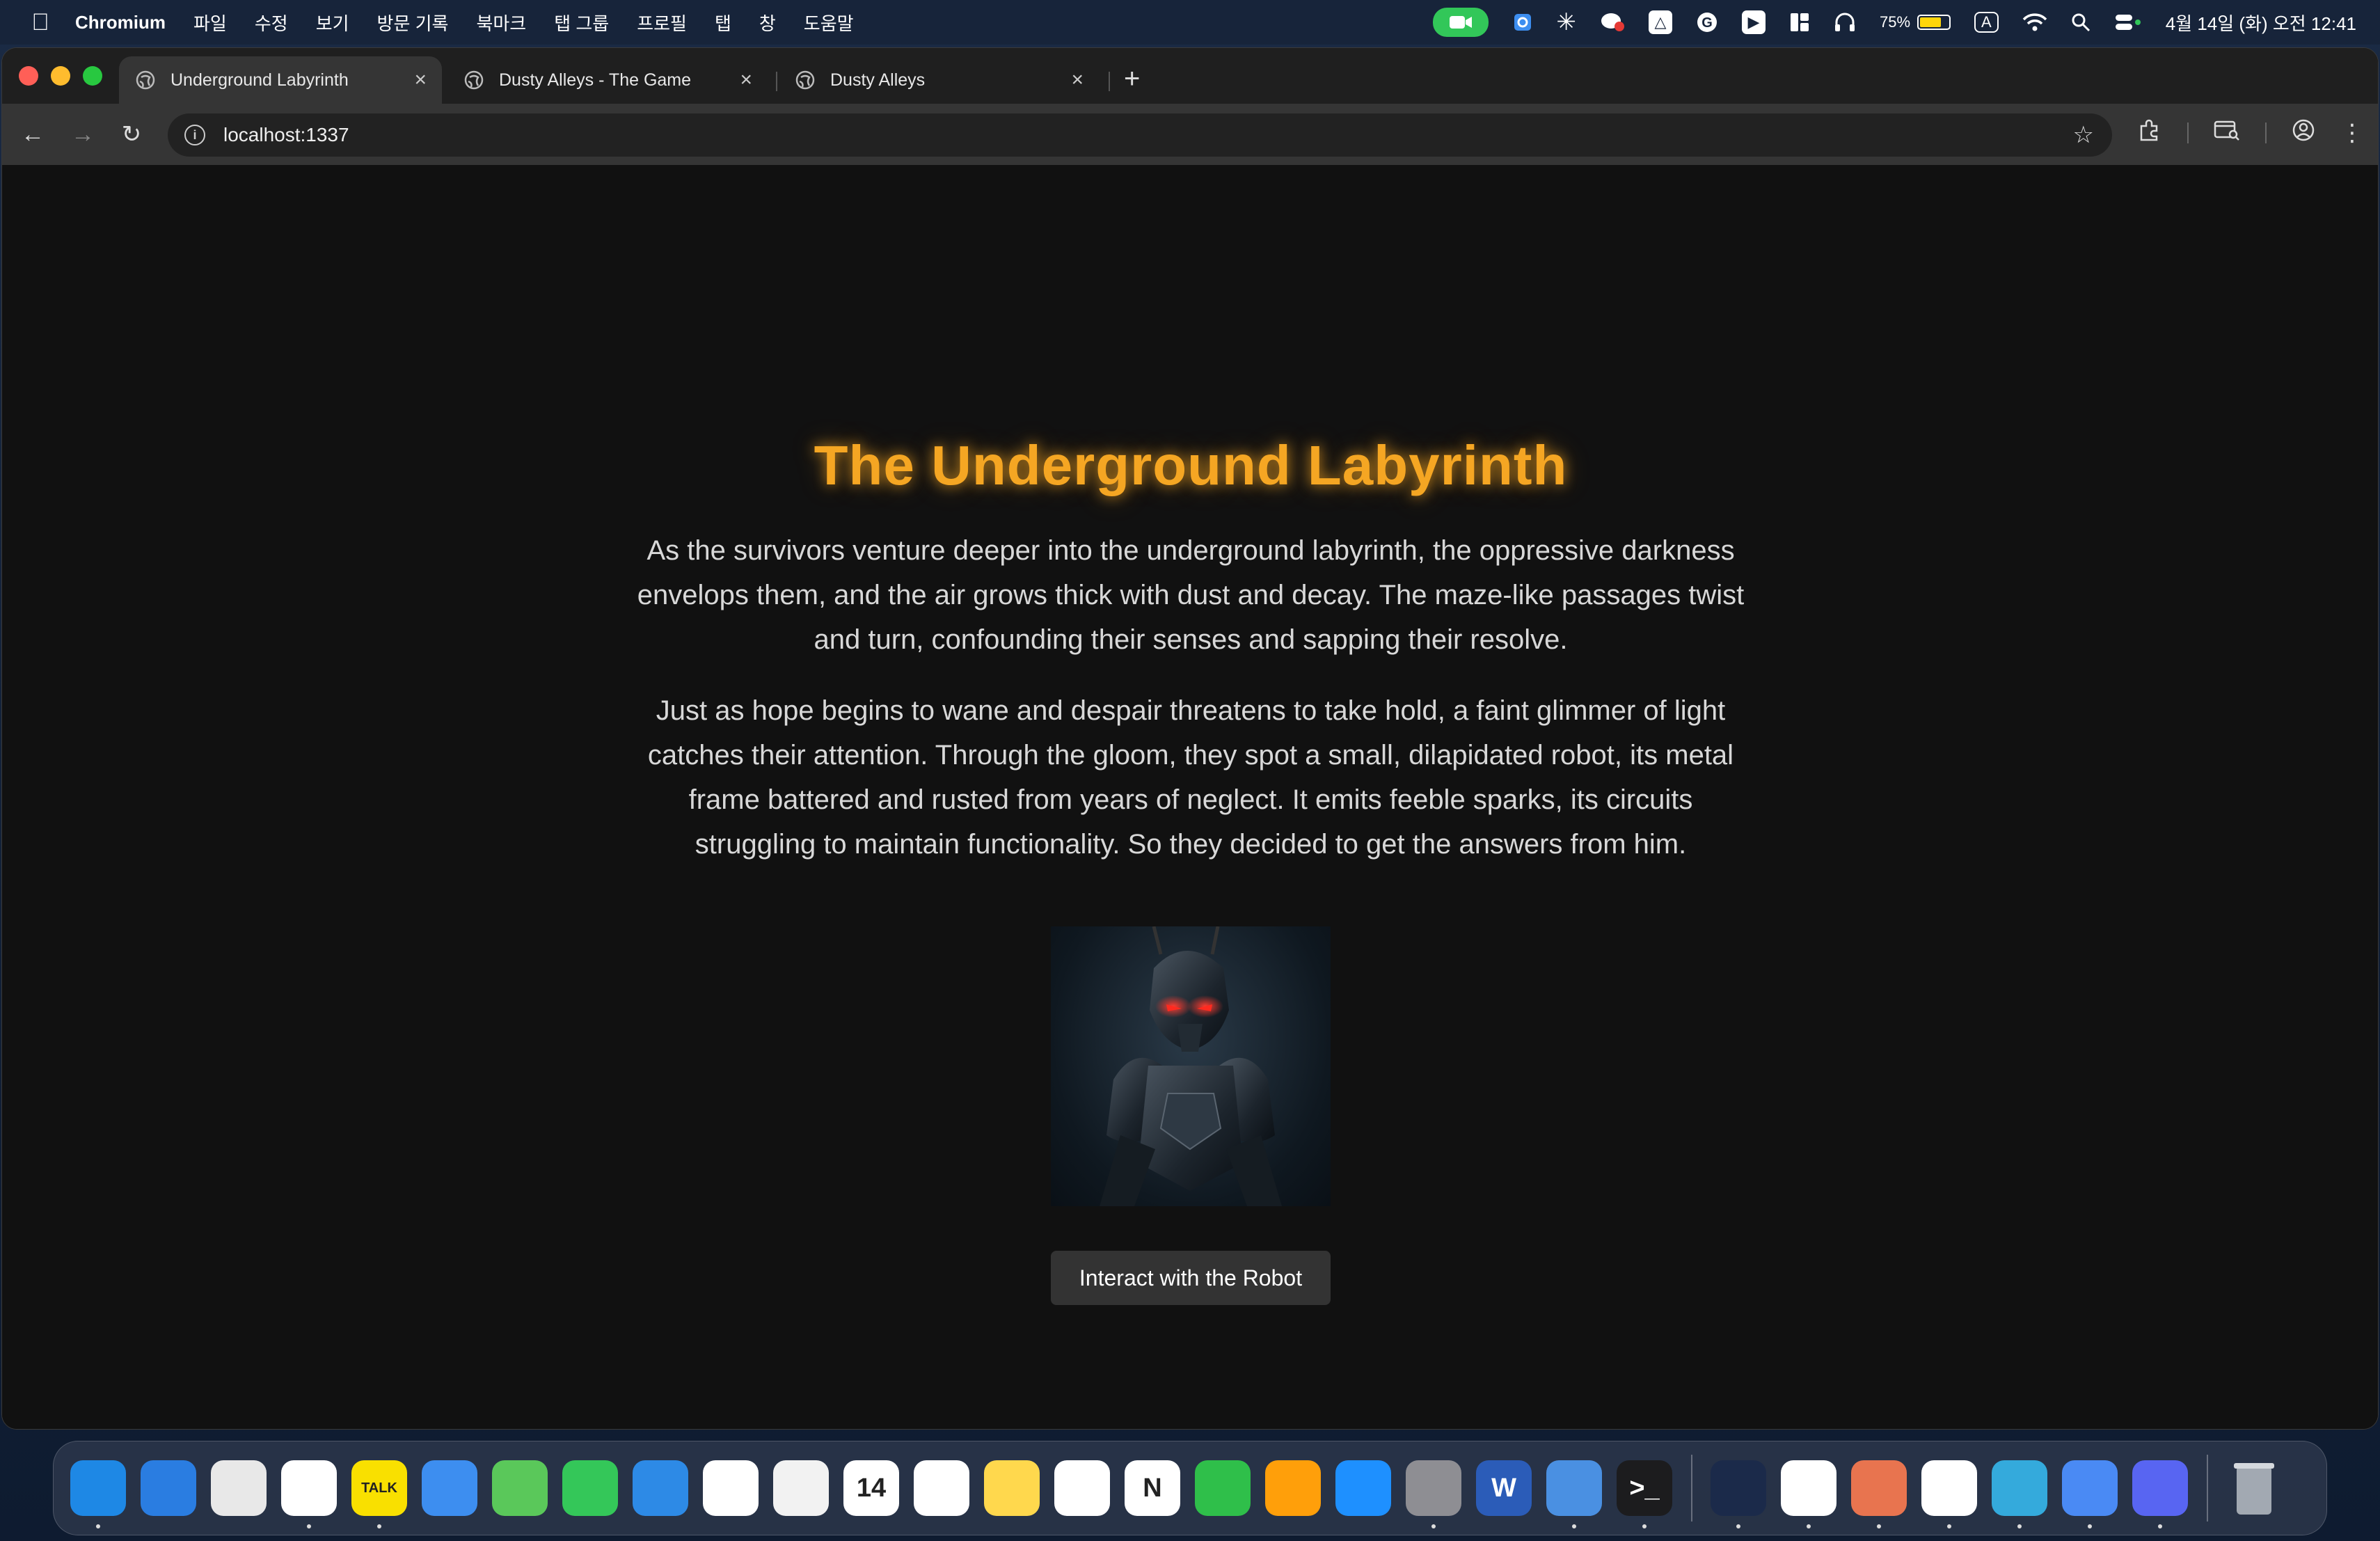 The height and width of the screenshot is (1541, 2380). I want to click on finder-icon, so click(98, 1494).